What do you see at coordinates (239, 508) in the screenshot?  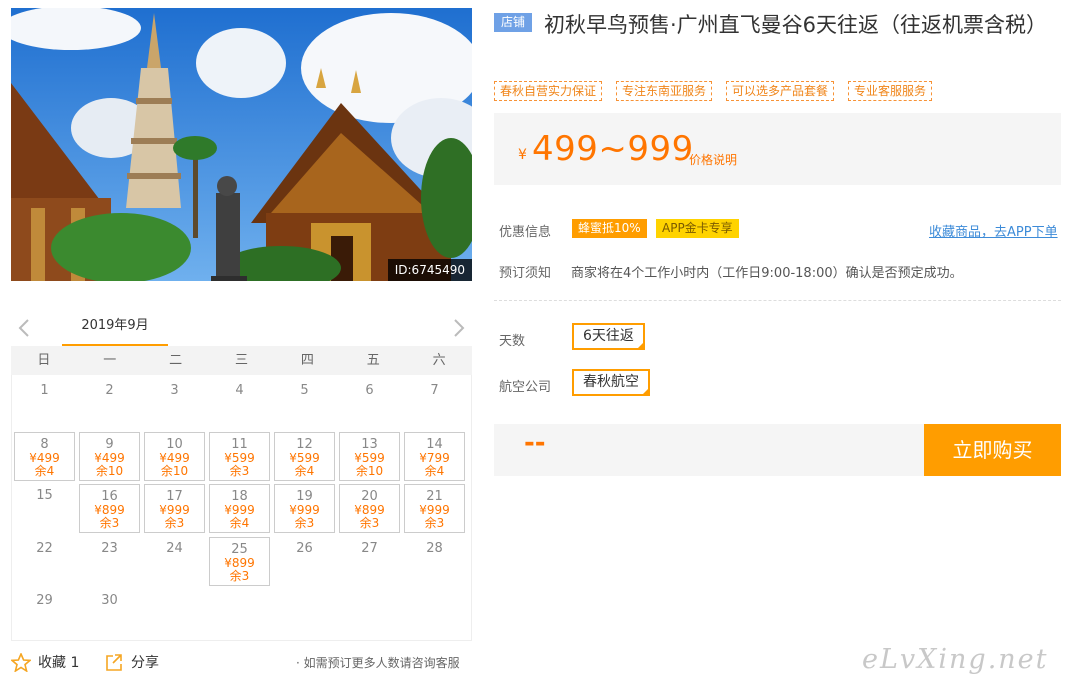 I see `calendar-day-available: 18 ¥999 余4` at bounding box center [239, 508].